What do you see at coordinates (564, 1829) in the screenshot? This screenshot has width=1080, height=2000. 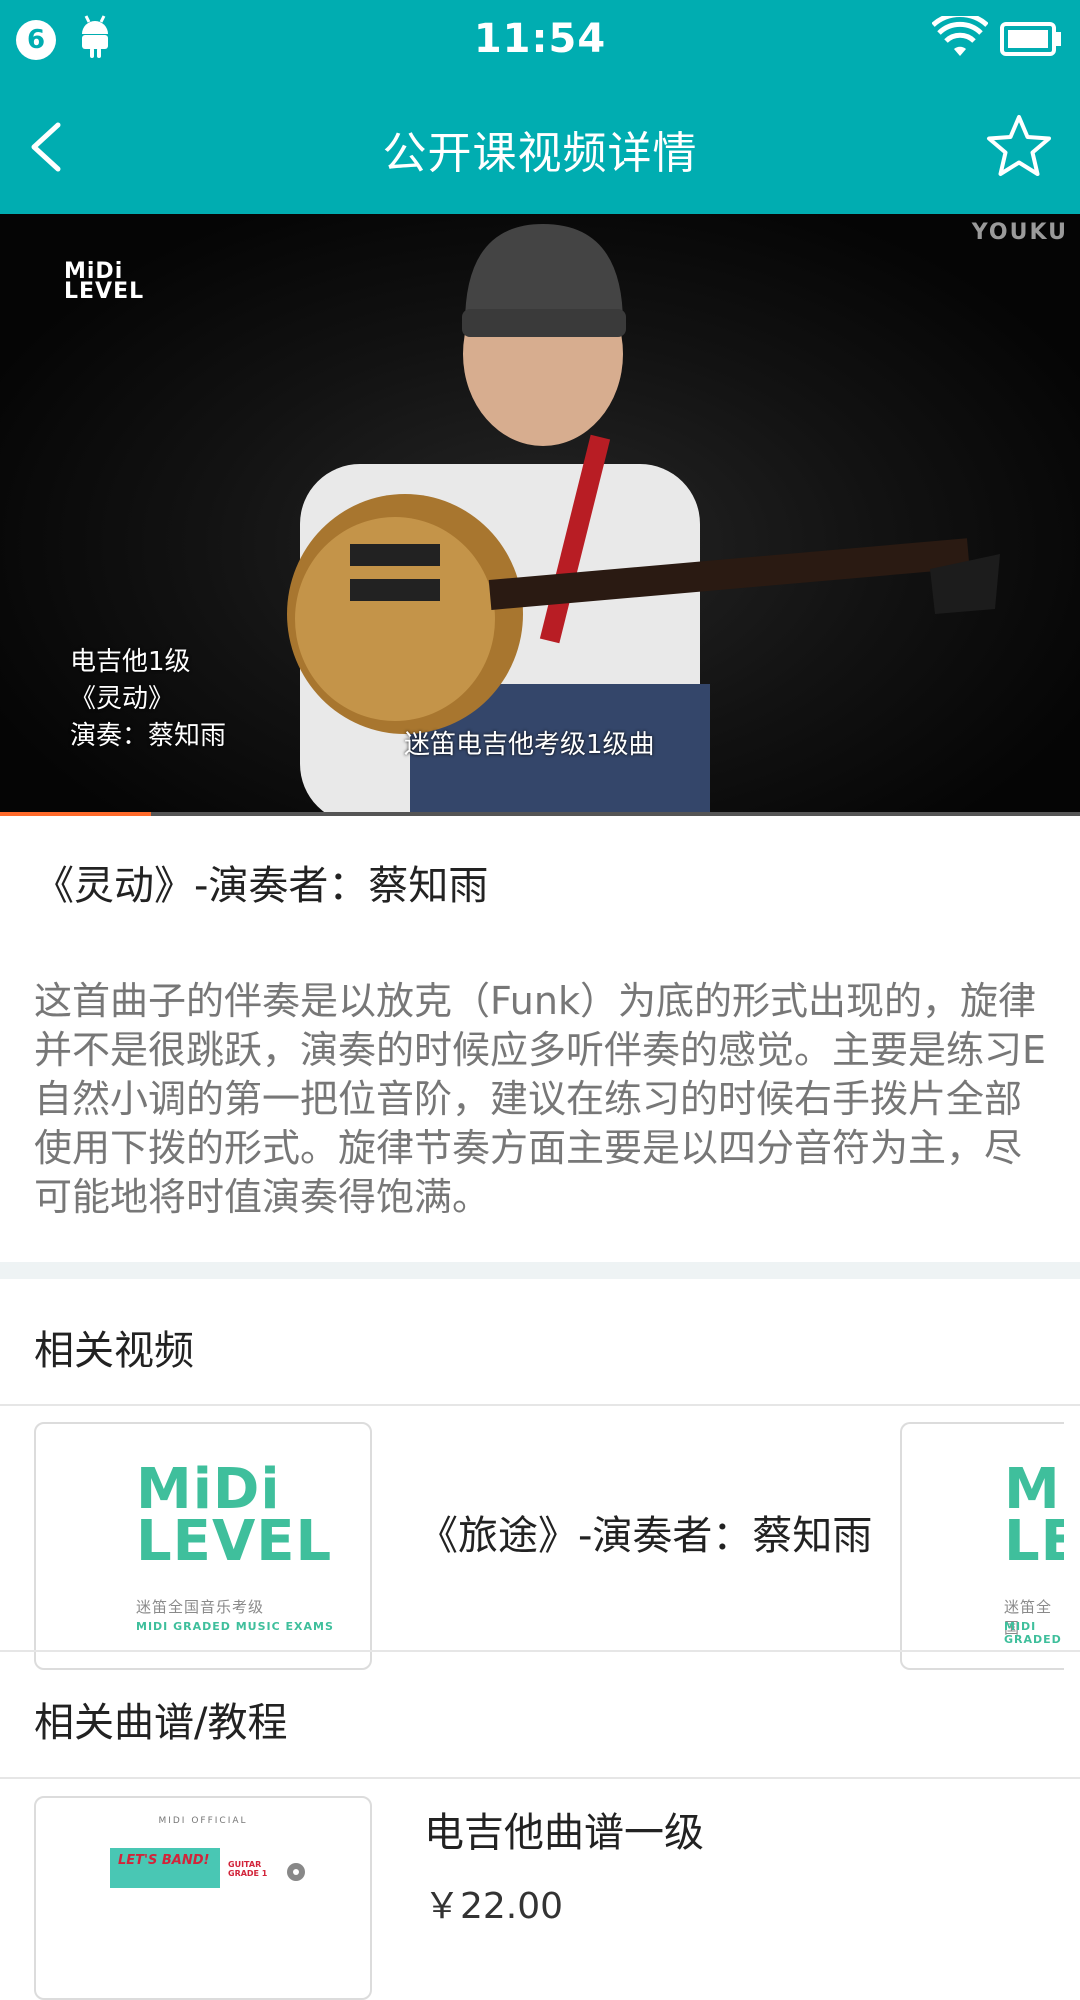 I see `tutorial-title: 电吉他曲谱一级` at bounding box center [564, 1829].